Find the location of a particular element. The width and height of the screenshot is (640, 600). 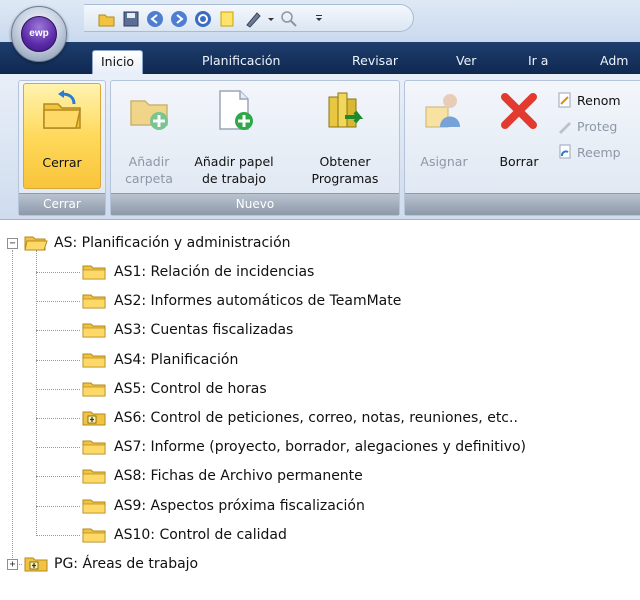

renombrar-label: Renom is located at coordinates (599, 100).